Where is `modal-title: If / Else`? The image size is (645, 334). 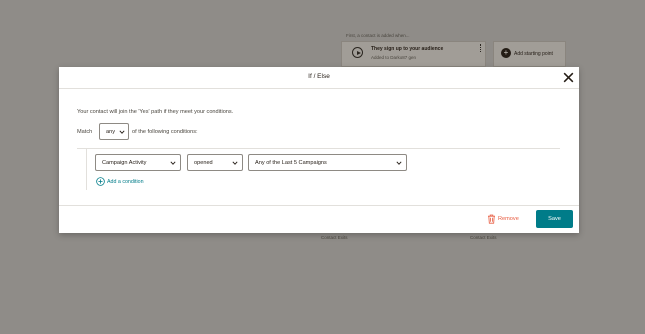
modal-title: If / Else is located at coordinates (319, 76).